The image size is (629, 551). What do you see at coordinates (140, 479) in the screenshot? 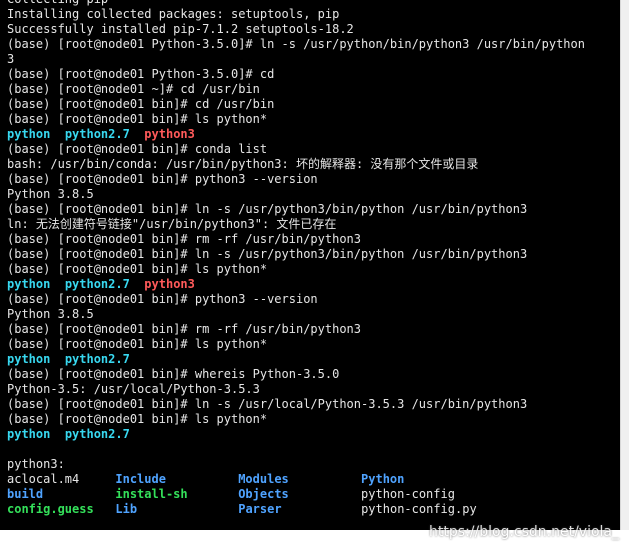
I see `terminal-text: Include` at bounding box center [140, 479].